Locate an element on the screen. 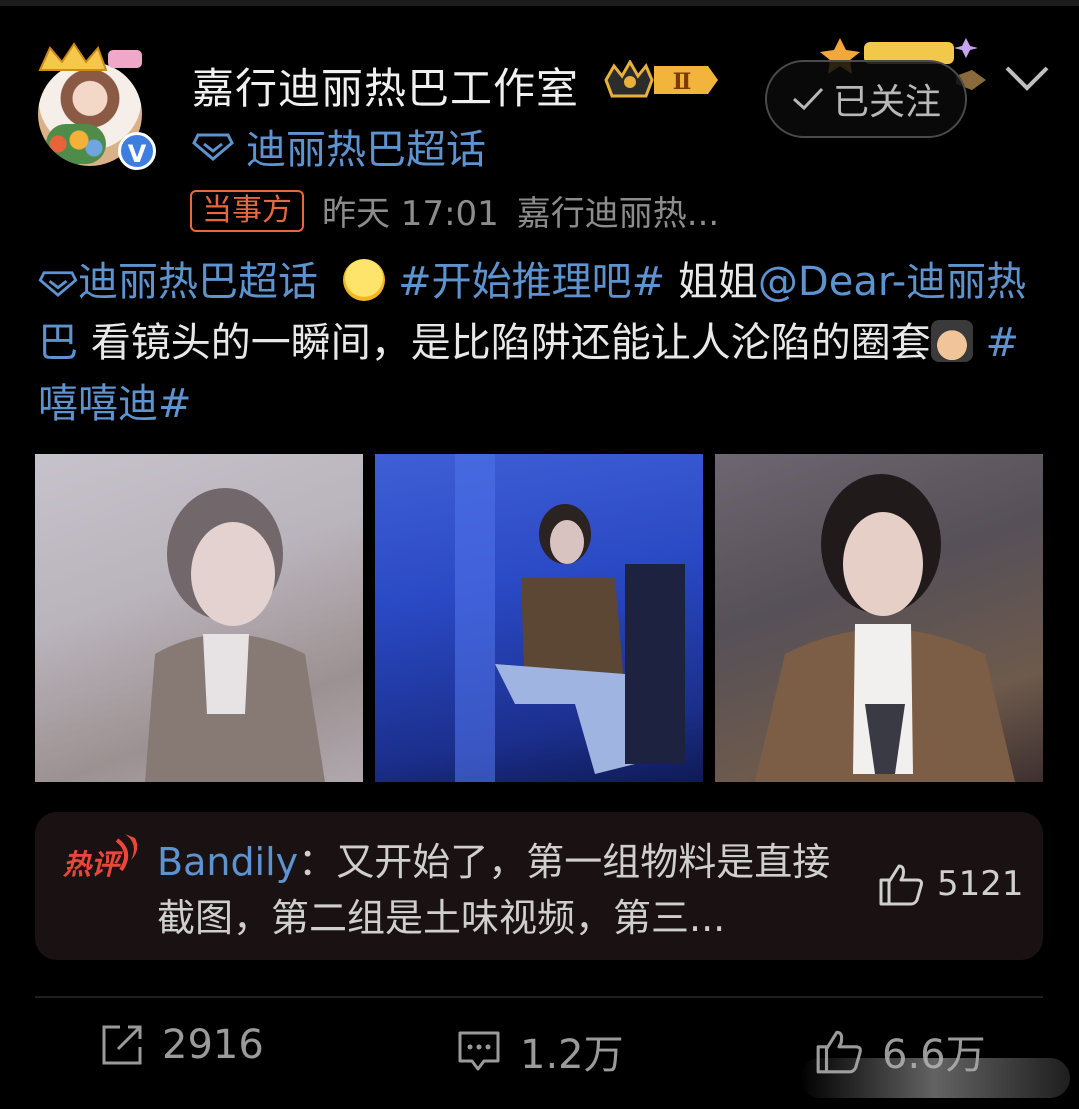 Image resolution: width=1079 pixels, height=1109 pixels. comment-button: 1.2万 is located at coordinates (540, 1051).